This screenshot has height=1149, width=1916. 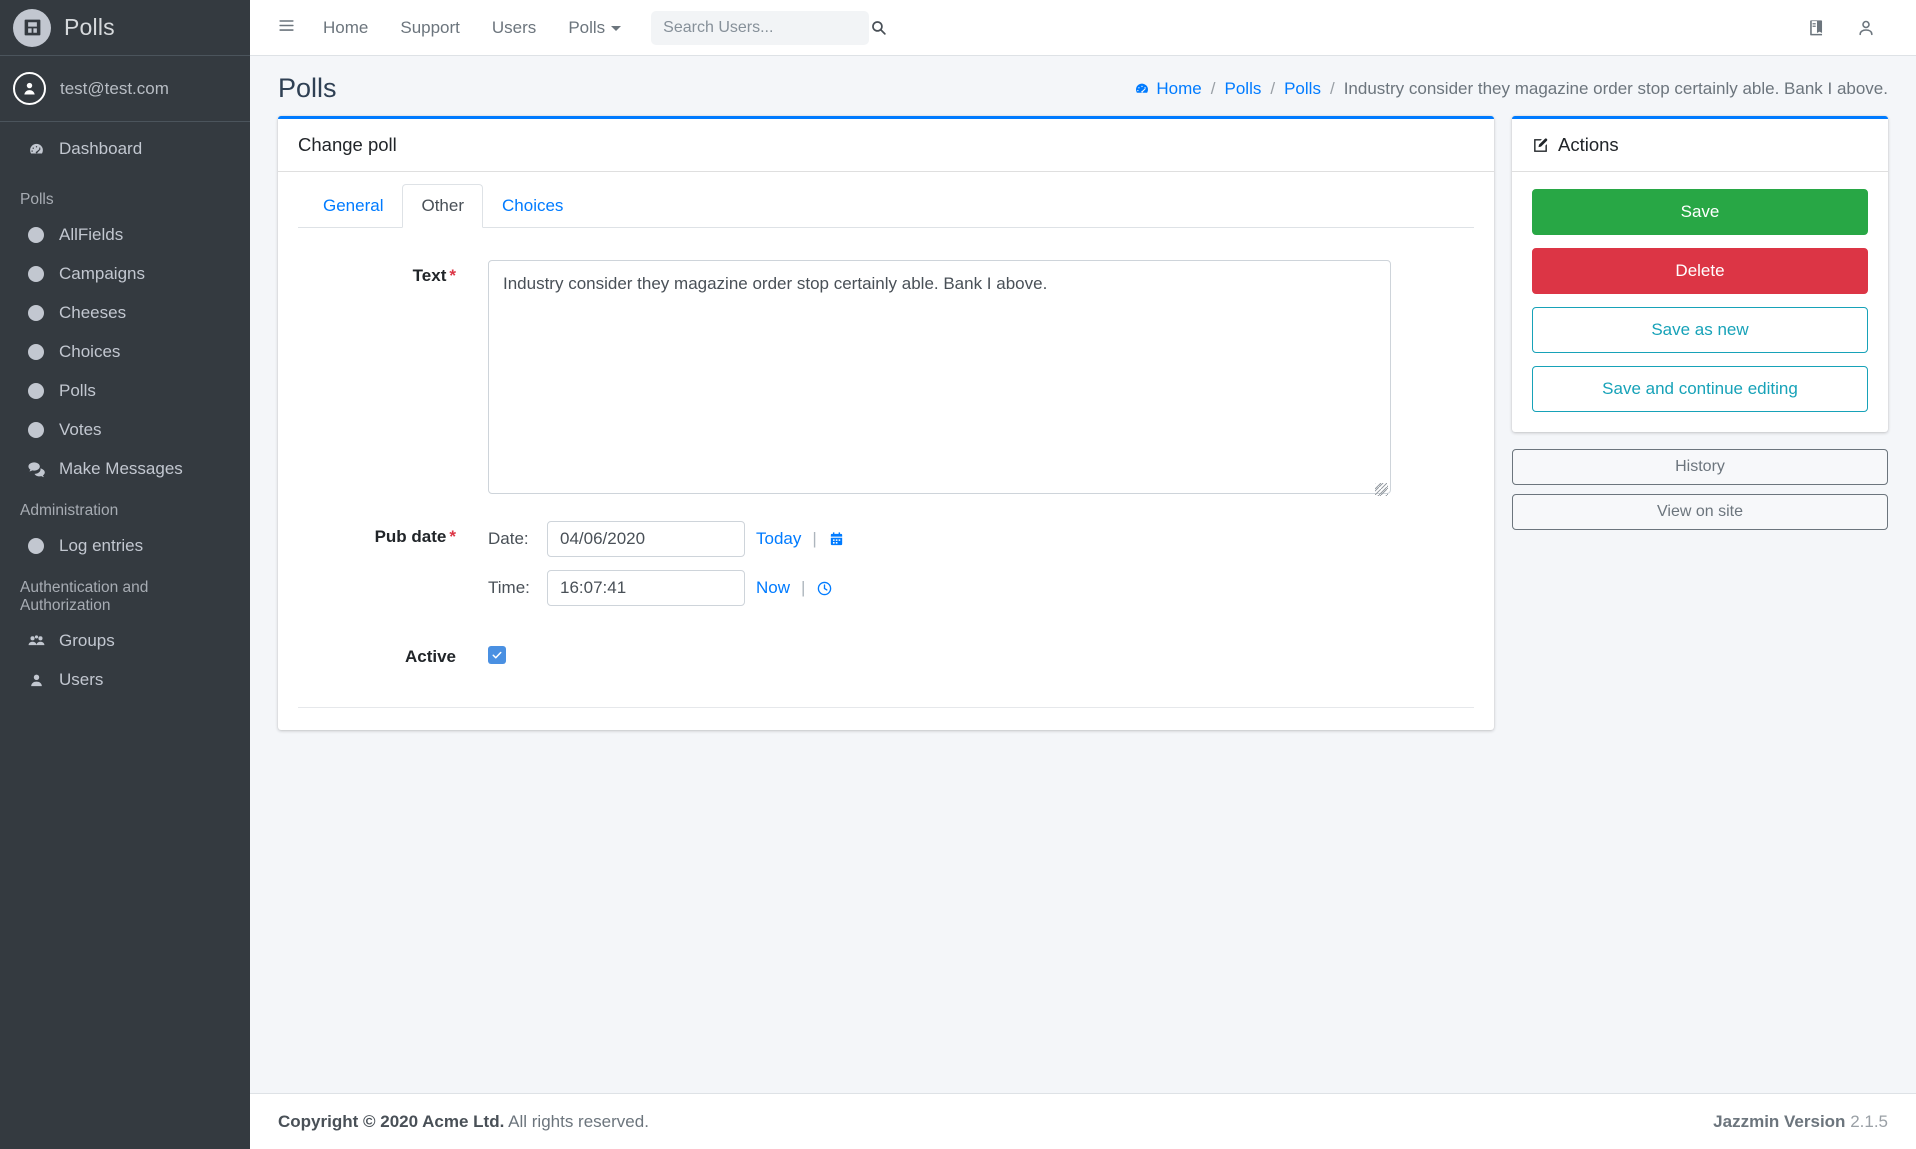 What do you see at coordinates (430, 656) in the screenshot?
I see `field-label-active: Active` at bounding box center [430, 656].